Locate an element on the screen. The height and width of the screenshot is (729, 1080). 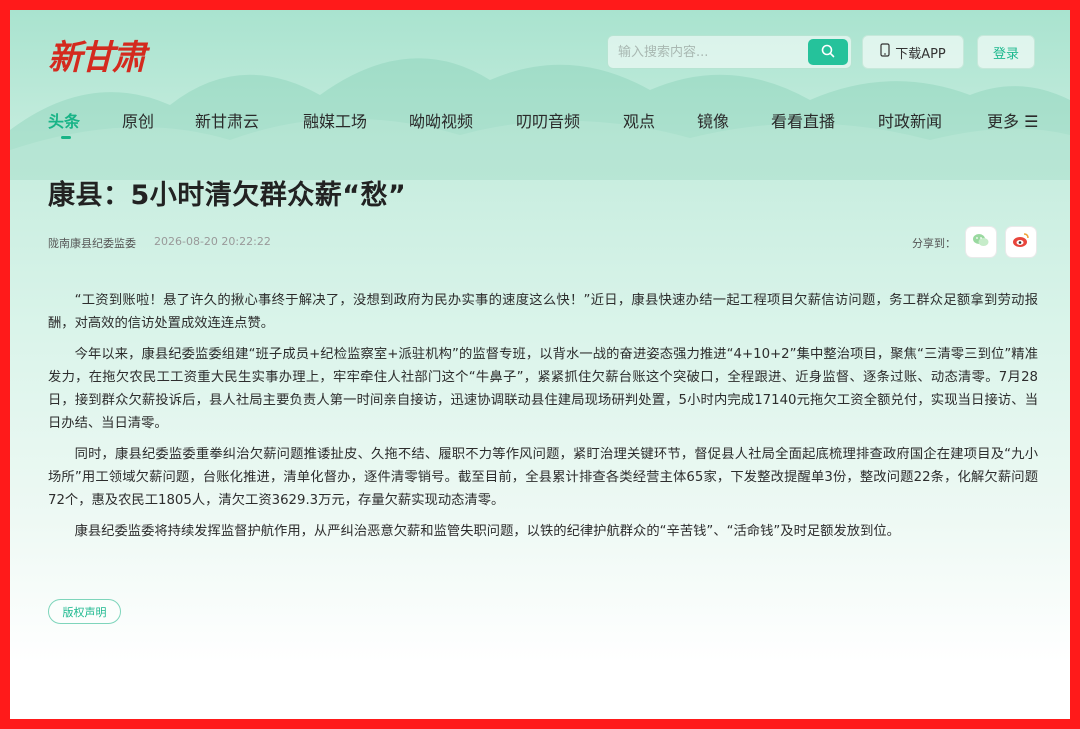
article-title: 康县：5小时清欠群众薪“愁” is located at coordinates (227, 195).